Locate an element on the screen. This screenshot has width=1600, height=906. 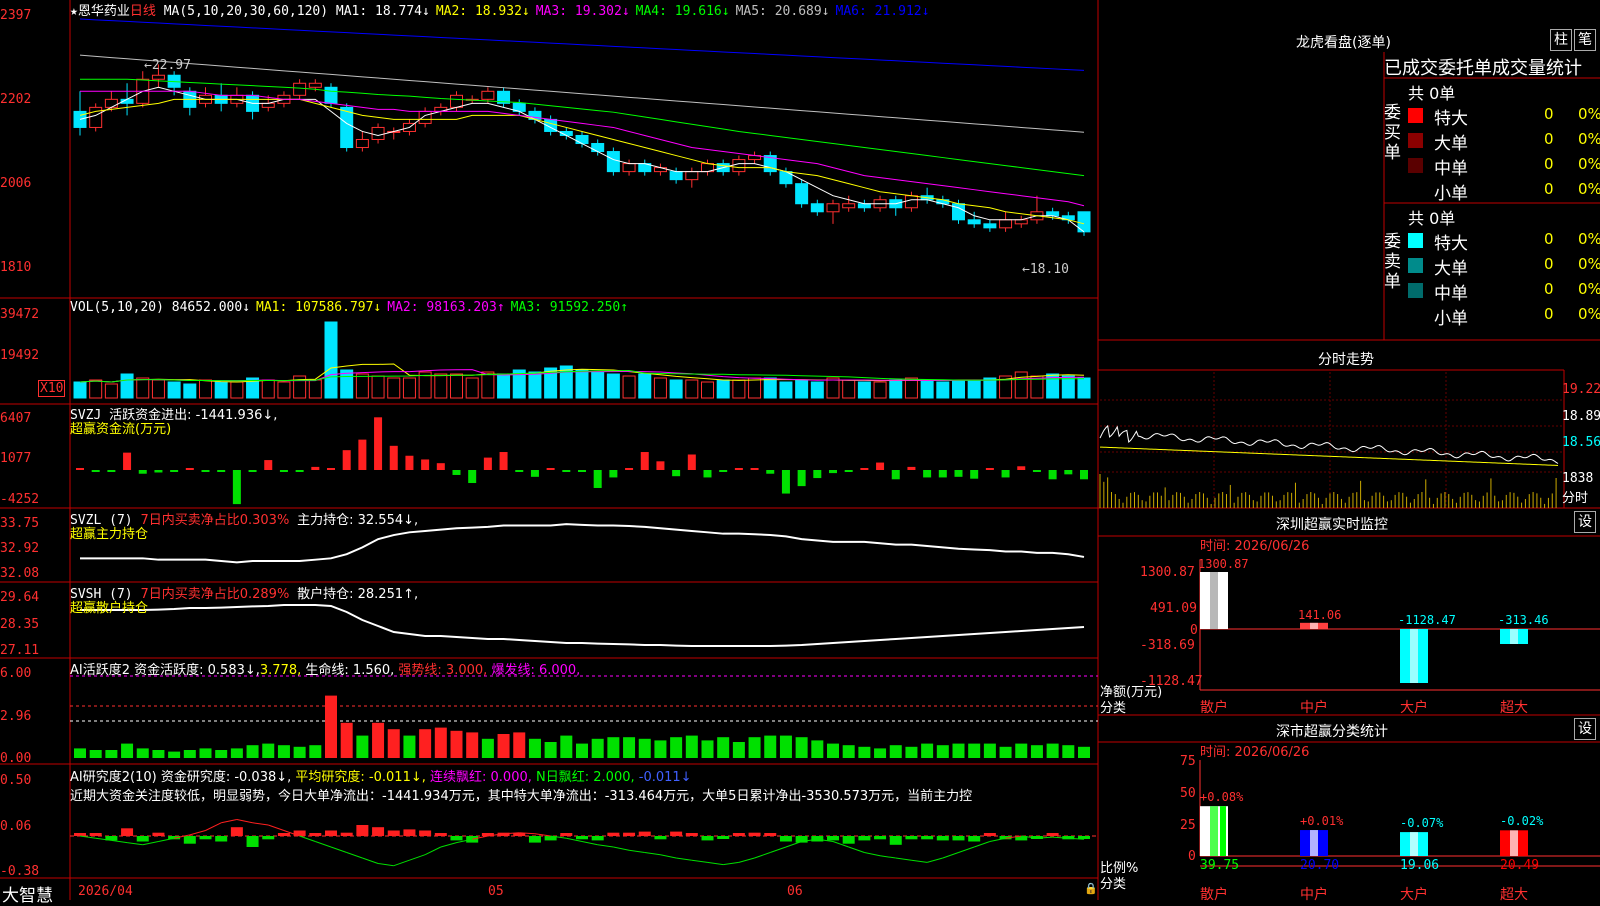
buy-order-count: 0 is located at coordinates (1549, 139).